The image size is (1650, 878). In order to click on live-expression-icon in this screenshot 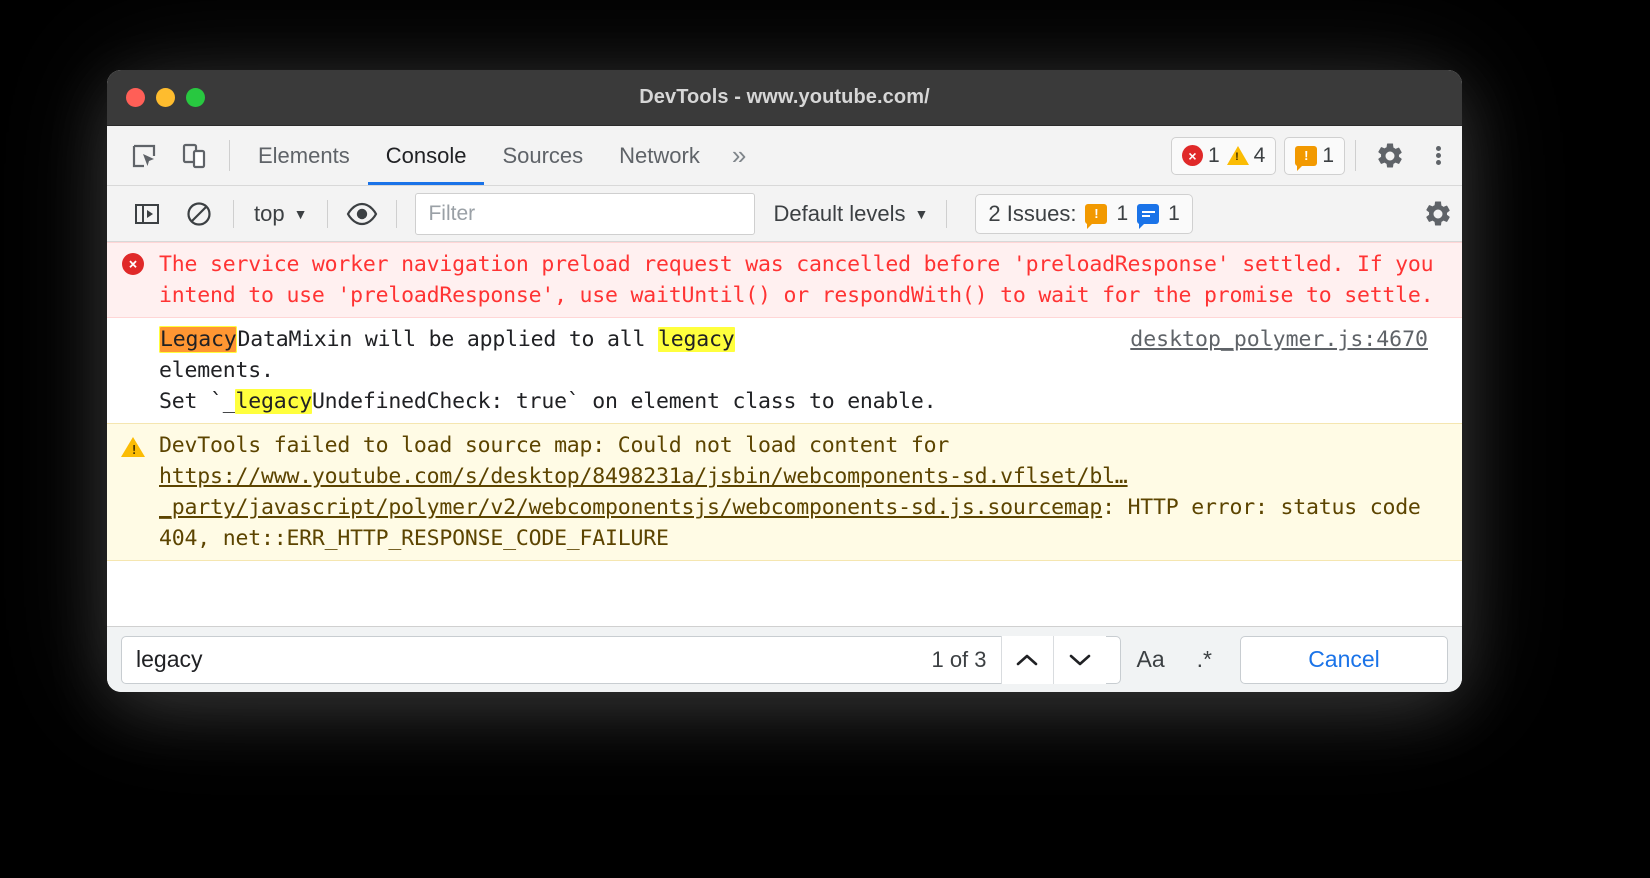, I will do `click(362, 213)`.